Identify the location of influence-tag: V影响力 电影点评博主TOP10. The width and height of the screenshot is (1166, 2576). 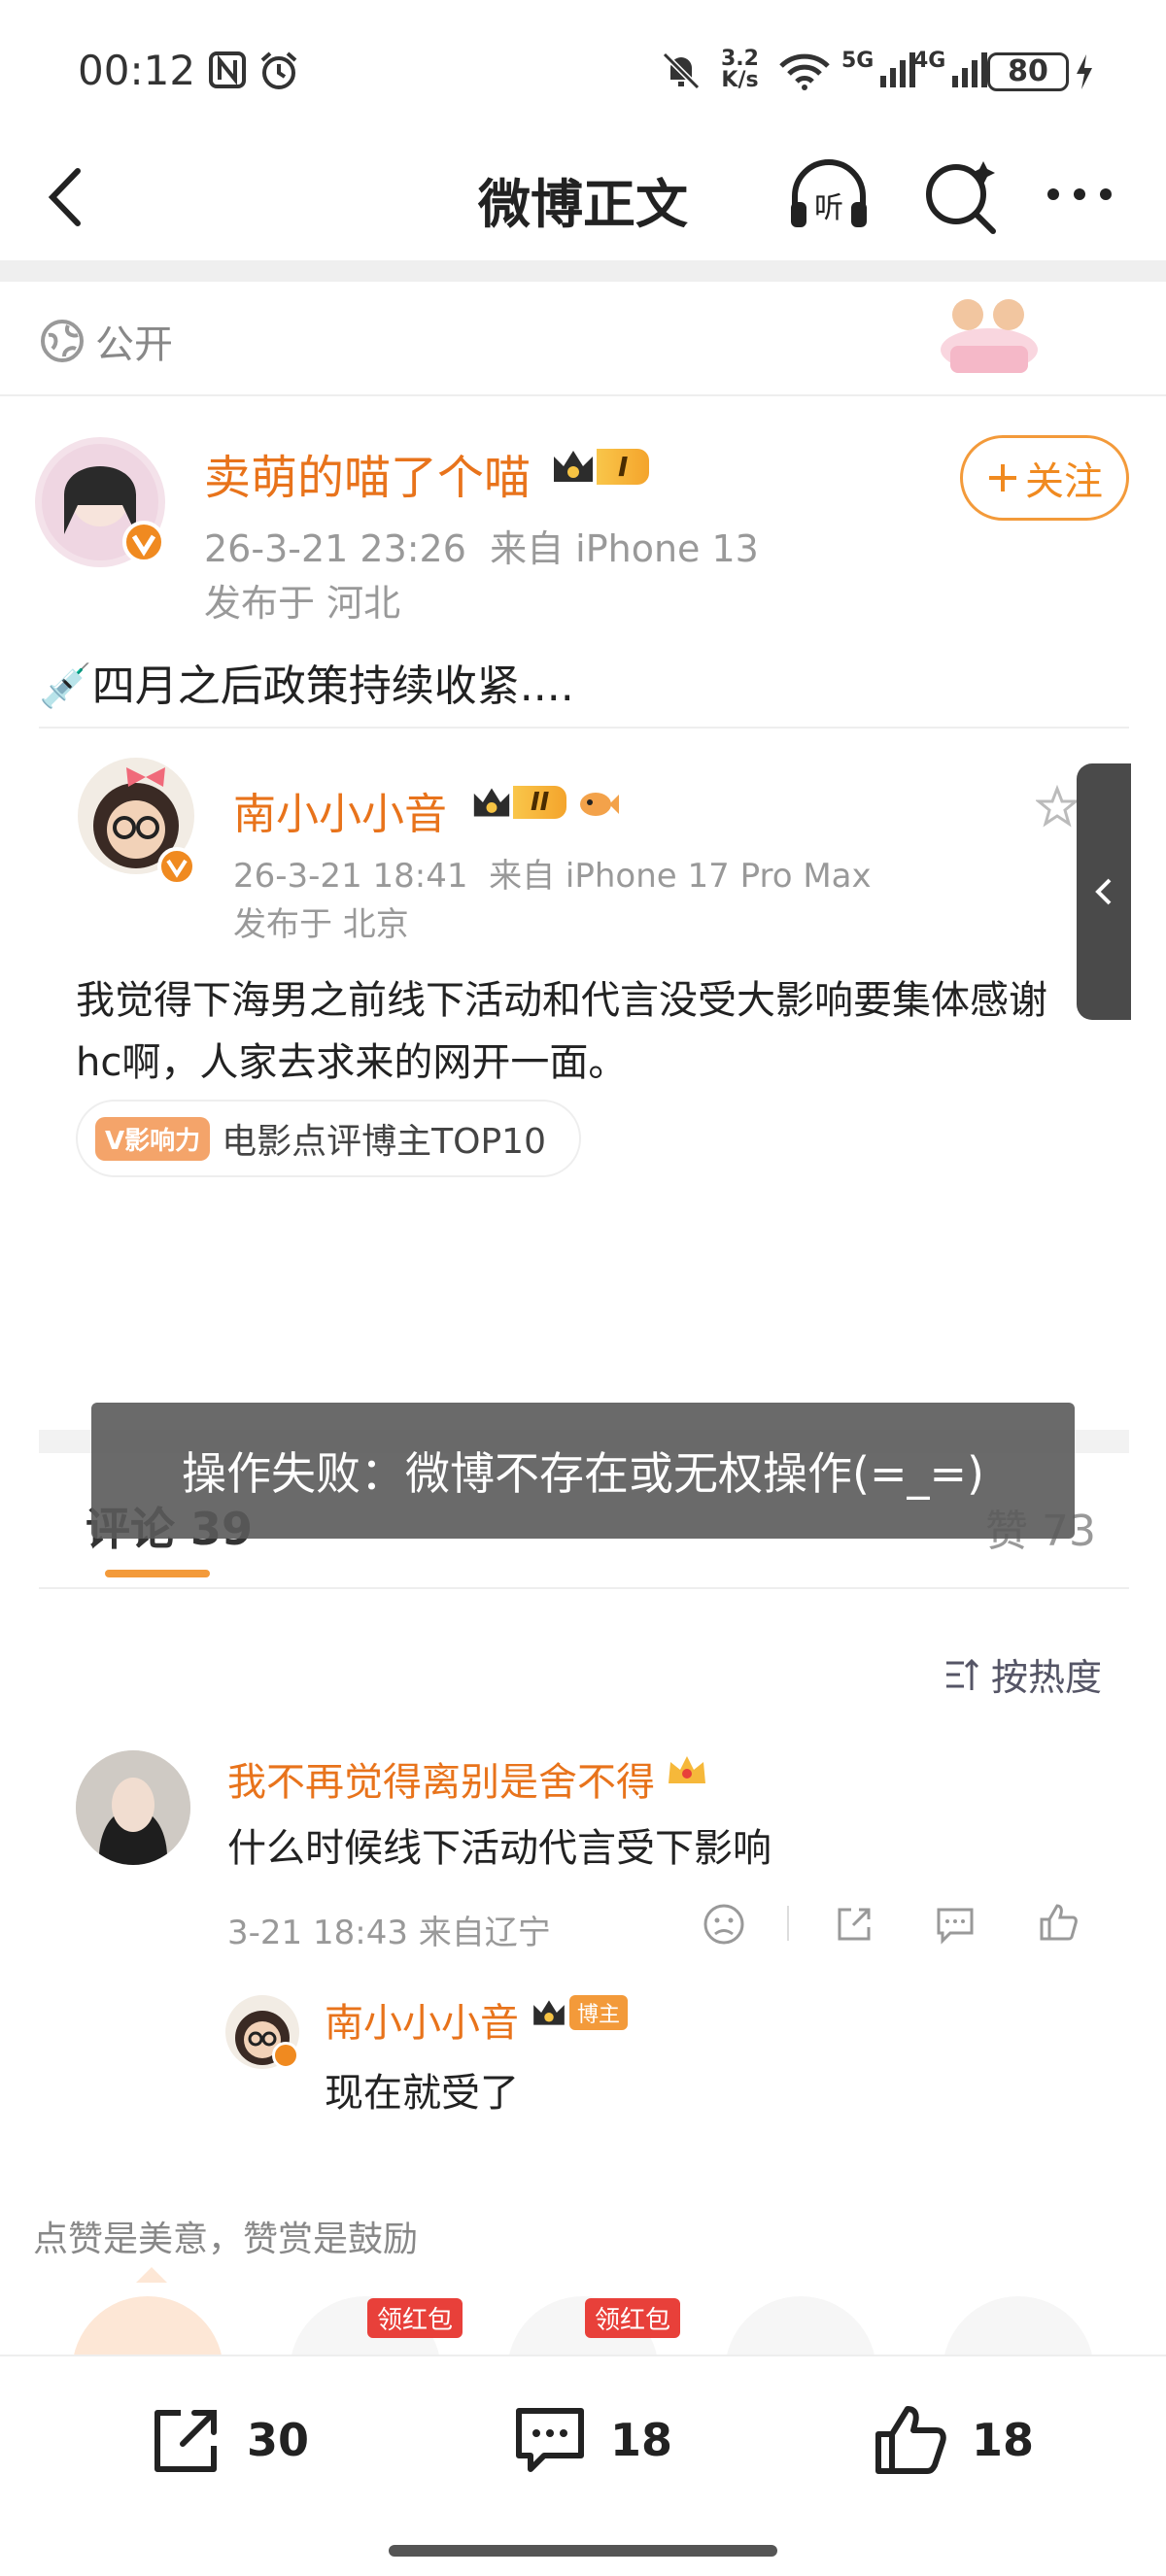
(328, 1138).